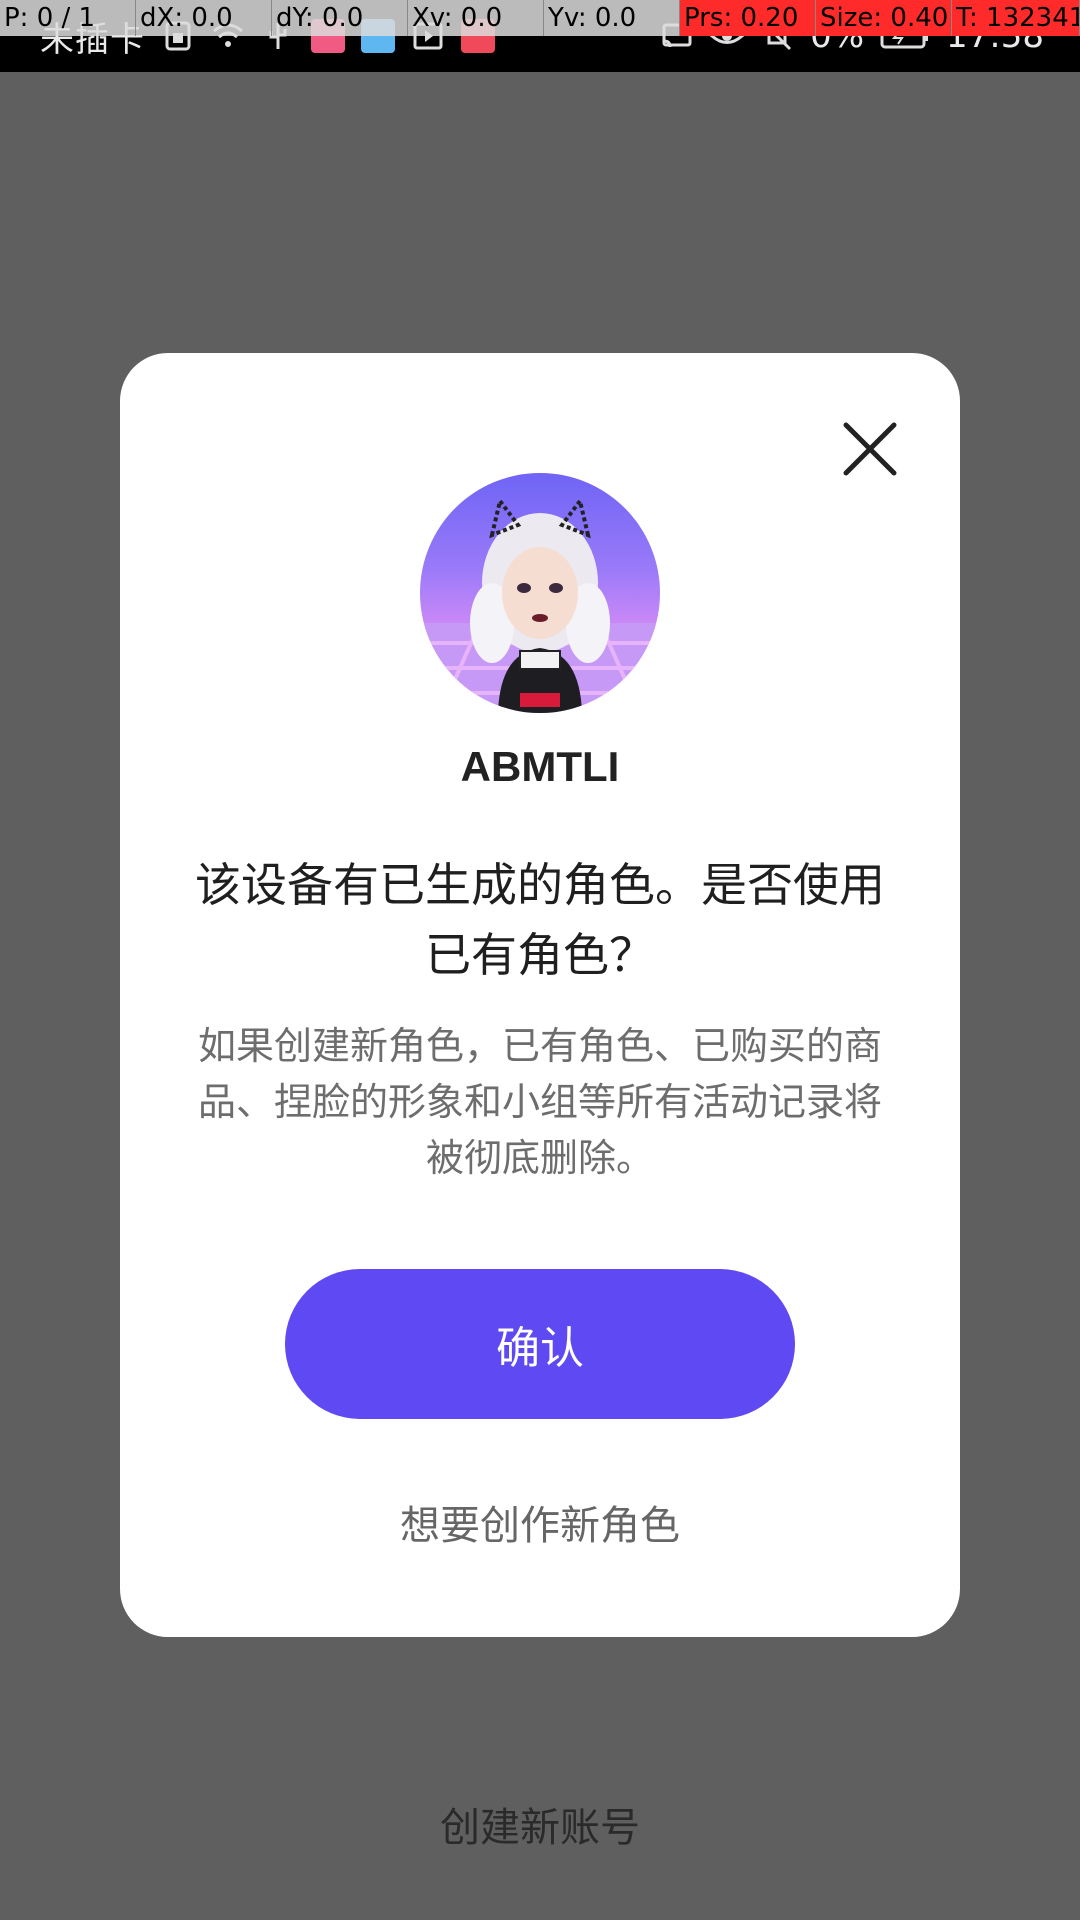 This screenshot has height=1920, width=1080. Describe the element at coordinates (748, 18) in the screenshot. I see `debug-pressure: Prs: 0.20` at that location.